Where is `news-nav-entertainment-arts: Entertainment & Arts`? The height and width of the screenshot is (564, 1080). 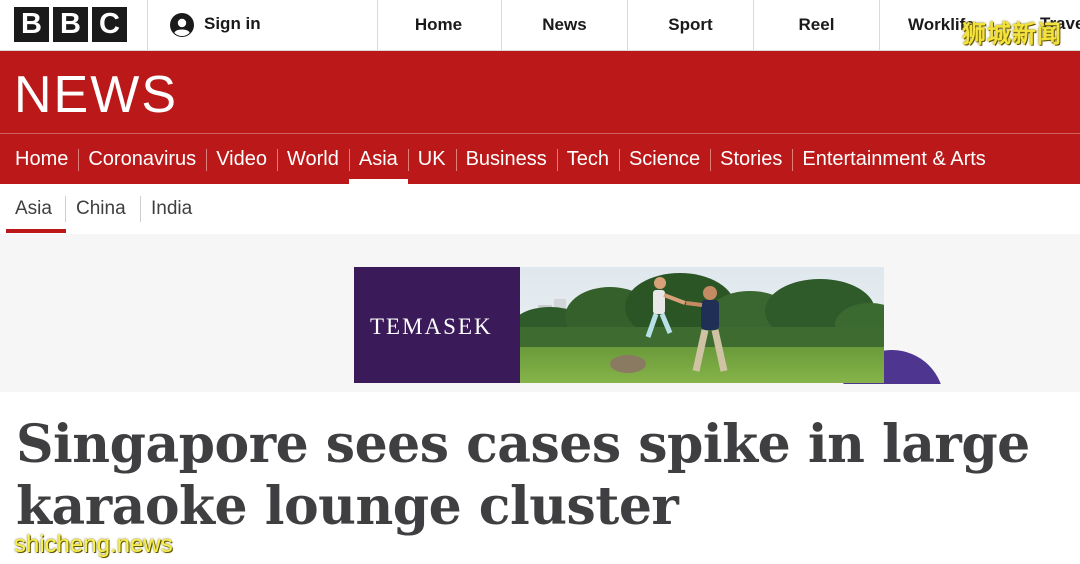
news-nav-entertainment-arts: Entertainment & Arts is located at coordinates (893, 159).